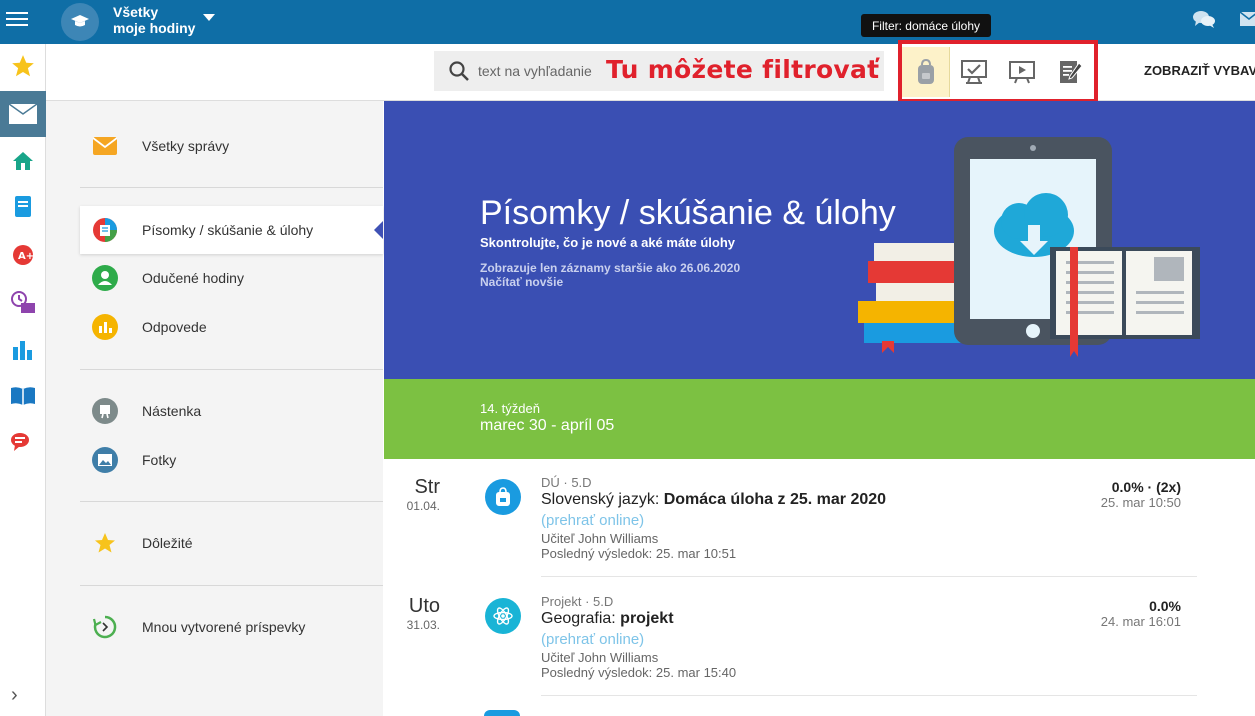 This screenshot has height=716, width=1255. What do you see at coordinates (105, 327) in the screenshot?
I see `answers-icon` at bounding box center [105, 327].